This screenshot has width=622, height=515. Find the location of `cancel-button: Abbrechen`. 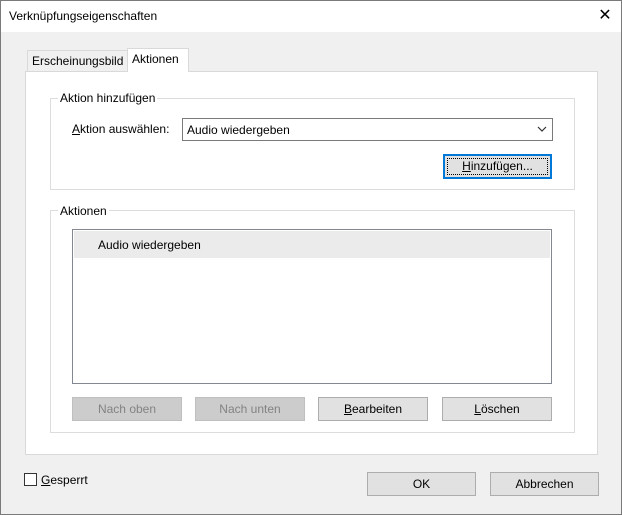

cancel-button: Abbrechen is located at coordinates (544, 484).